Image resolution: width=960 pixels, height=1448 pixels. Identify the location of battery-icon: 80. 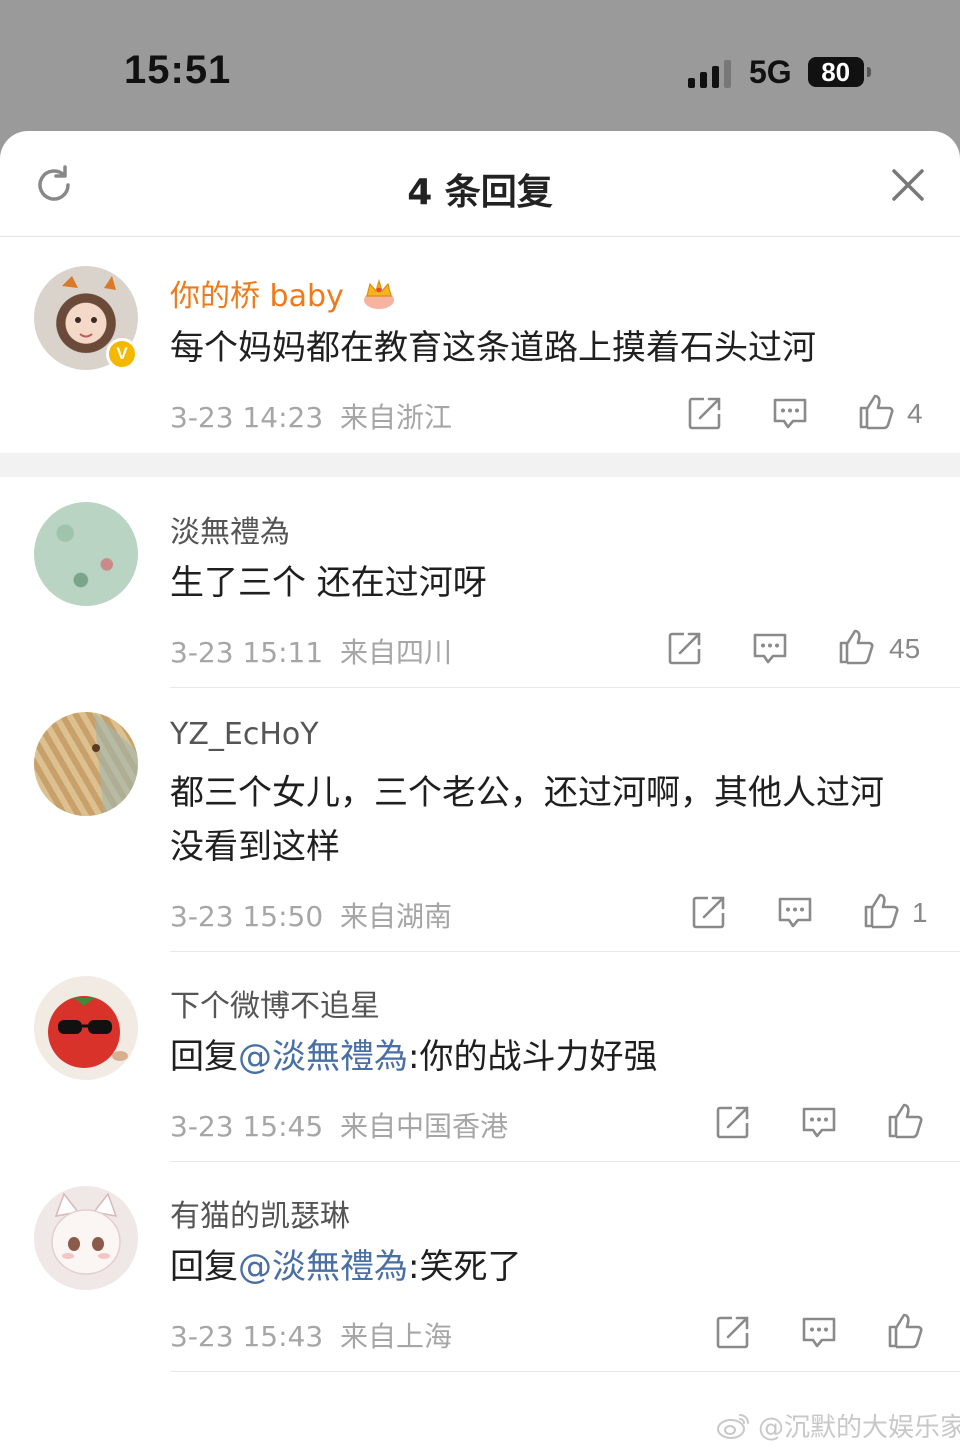
(839, 71).